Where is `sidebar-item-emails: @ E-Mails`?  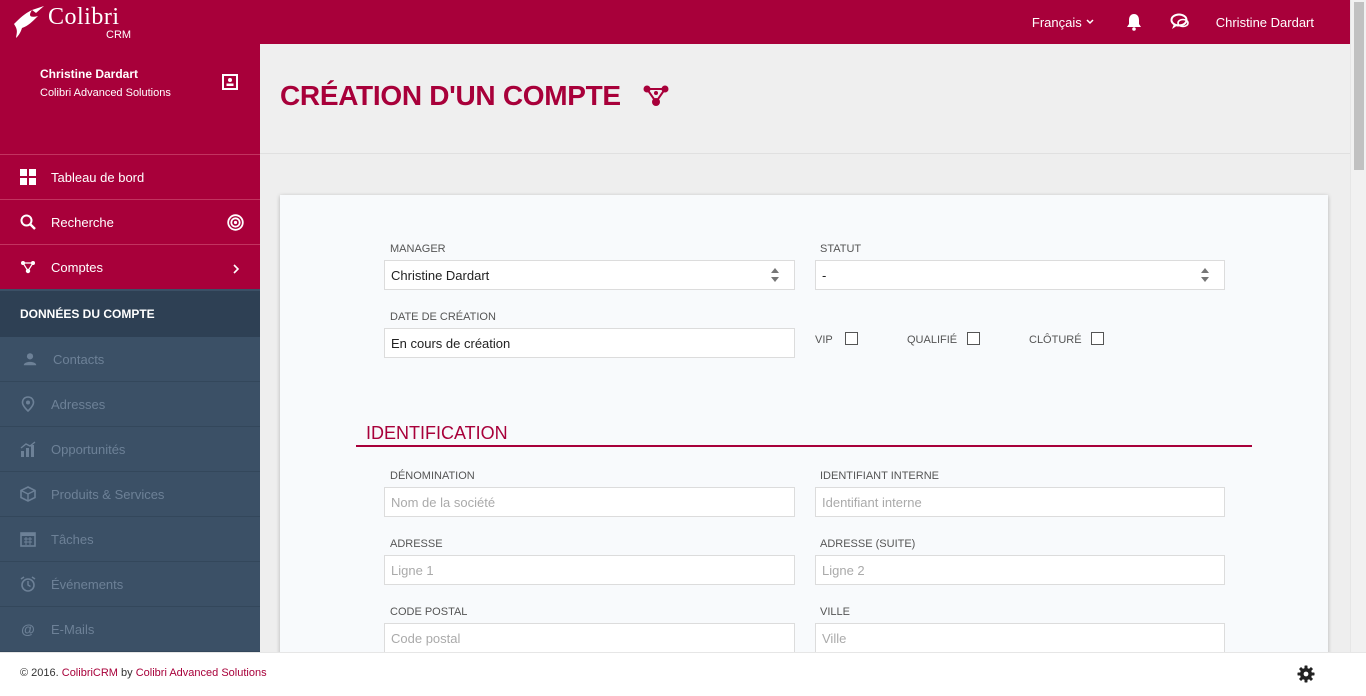
sidebar-item-emails: @ E-Mails is located at coordinates (130, 629).